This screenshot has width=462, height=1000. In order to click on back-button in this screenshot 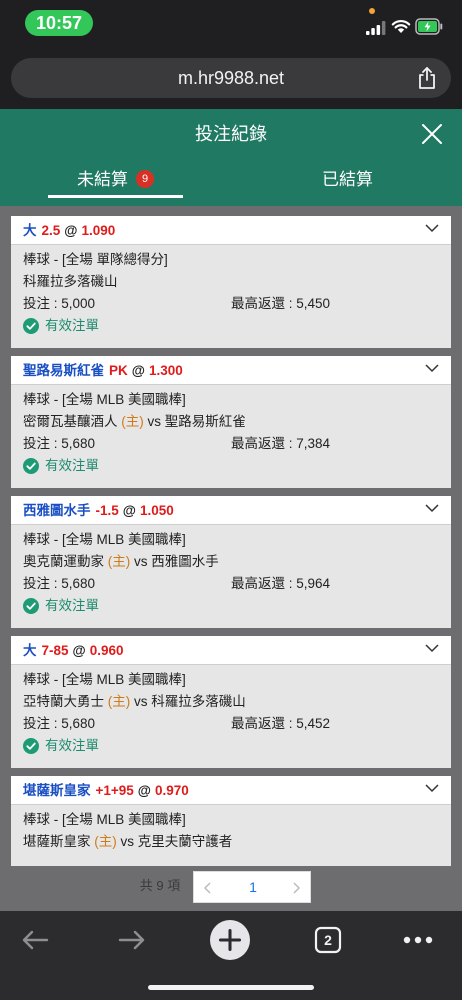, I will do `click(35, 940)`.